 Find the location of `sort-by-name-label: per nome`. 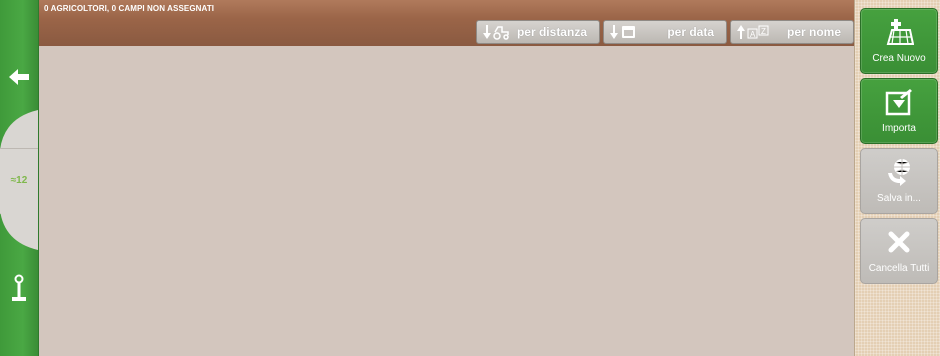

sort-by-name-label: per nome is located at coordinates (813, 32).